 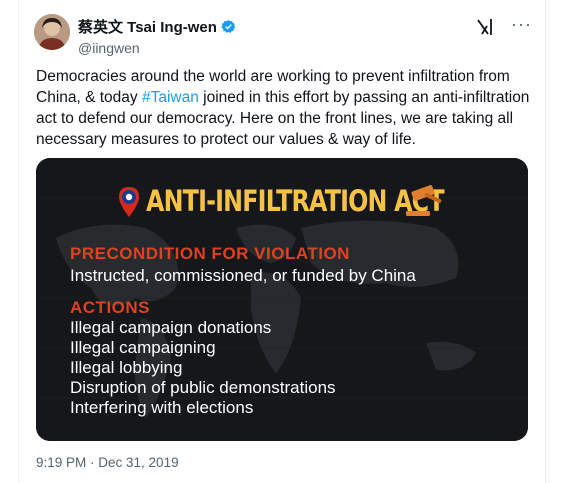 What do you see at coordinates (162, 407) in the screenshot?
I see `action-item: Interfering with elections` at bounding box center [162, 407].